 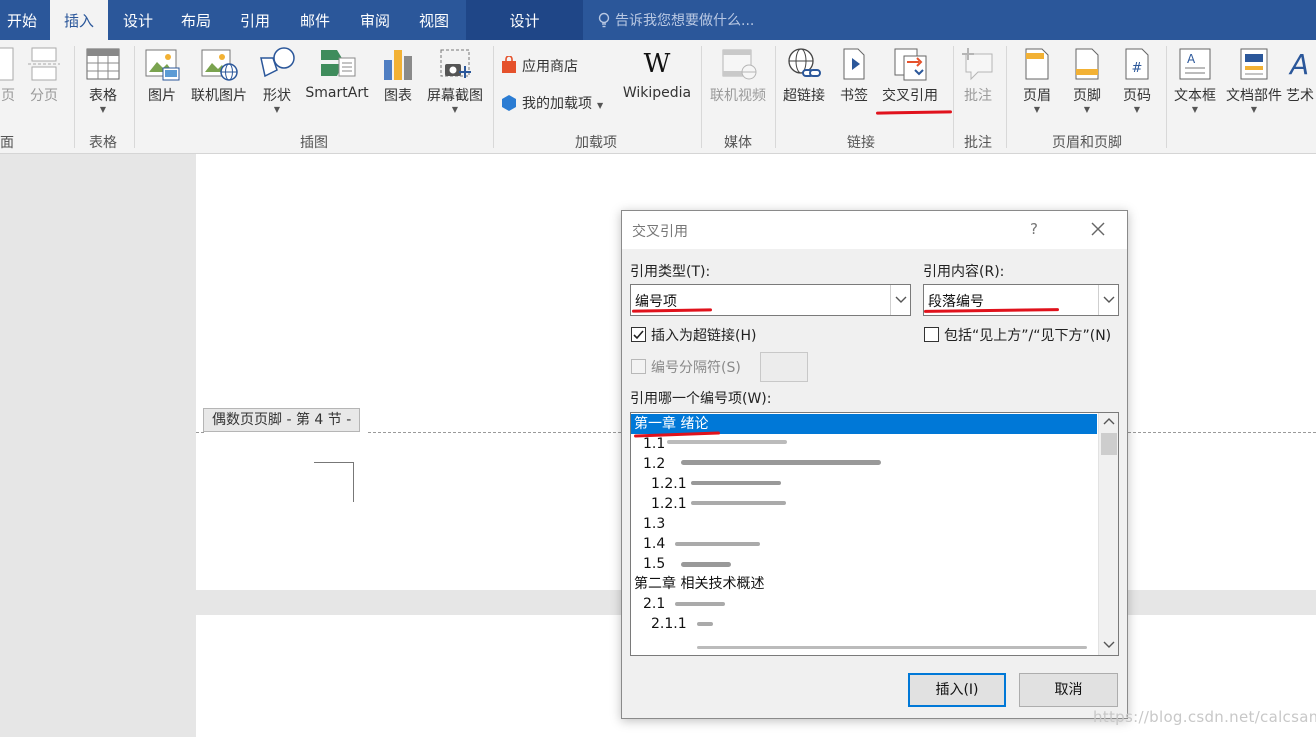 What do you see at coordinates (79, 20) in the screenshot?
I see `tab-insert: 插入` at bounding box center [79, 20].